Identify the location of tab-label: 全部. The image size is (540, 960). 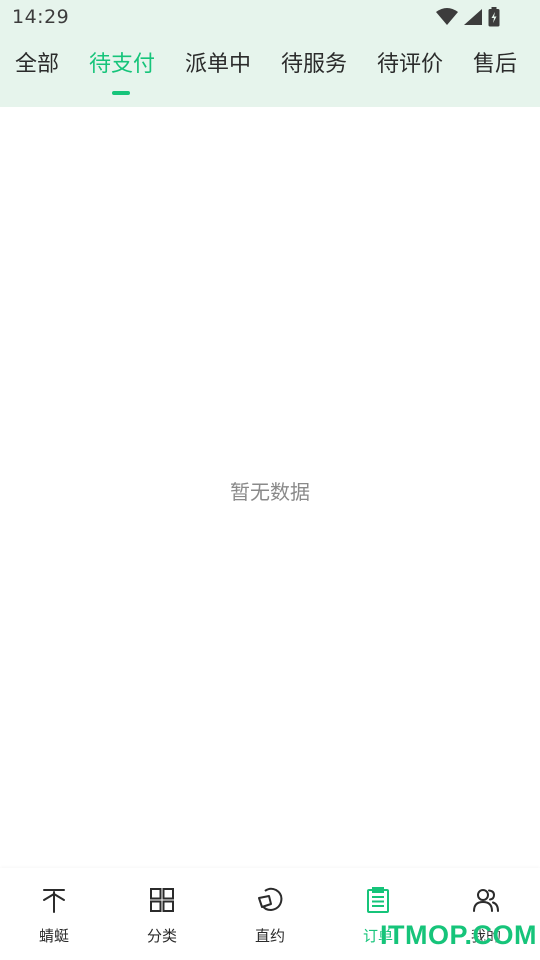
(37, 64).